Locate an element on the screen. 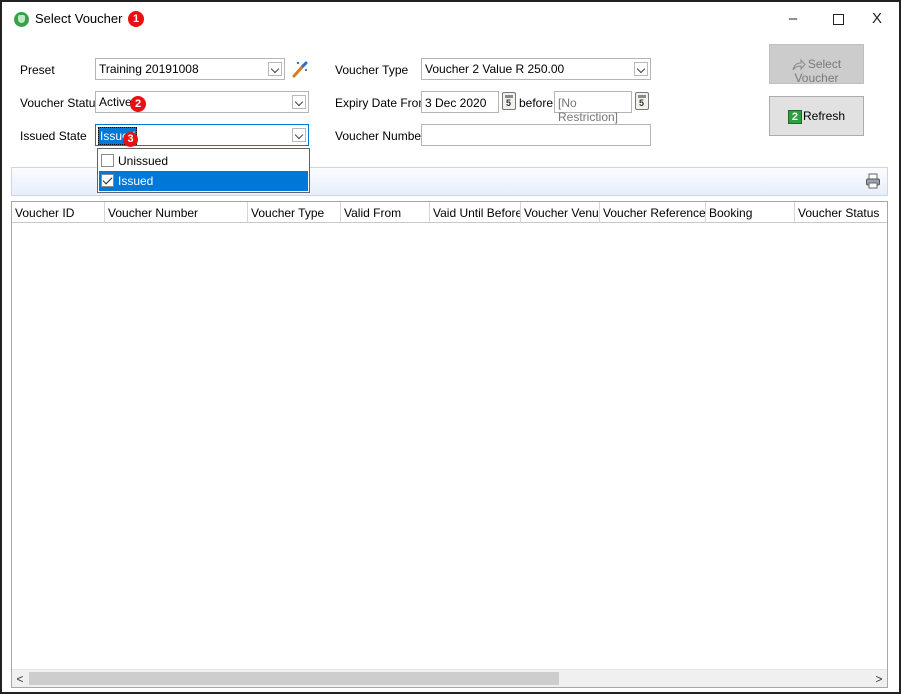 This screenshot has width=901, height=694. column-voucher-number: Voucher Number is located at coordinates (176, 212).